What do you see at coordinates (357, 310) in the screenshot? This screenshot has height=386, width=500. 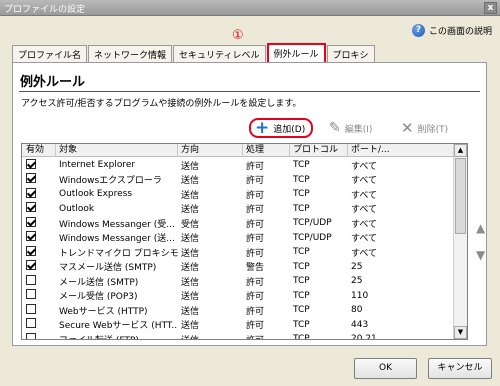 I see `rule-port: 80` at bounding box center [357, 310].